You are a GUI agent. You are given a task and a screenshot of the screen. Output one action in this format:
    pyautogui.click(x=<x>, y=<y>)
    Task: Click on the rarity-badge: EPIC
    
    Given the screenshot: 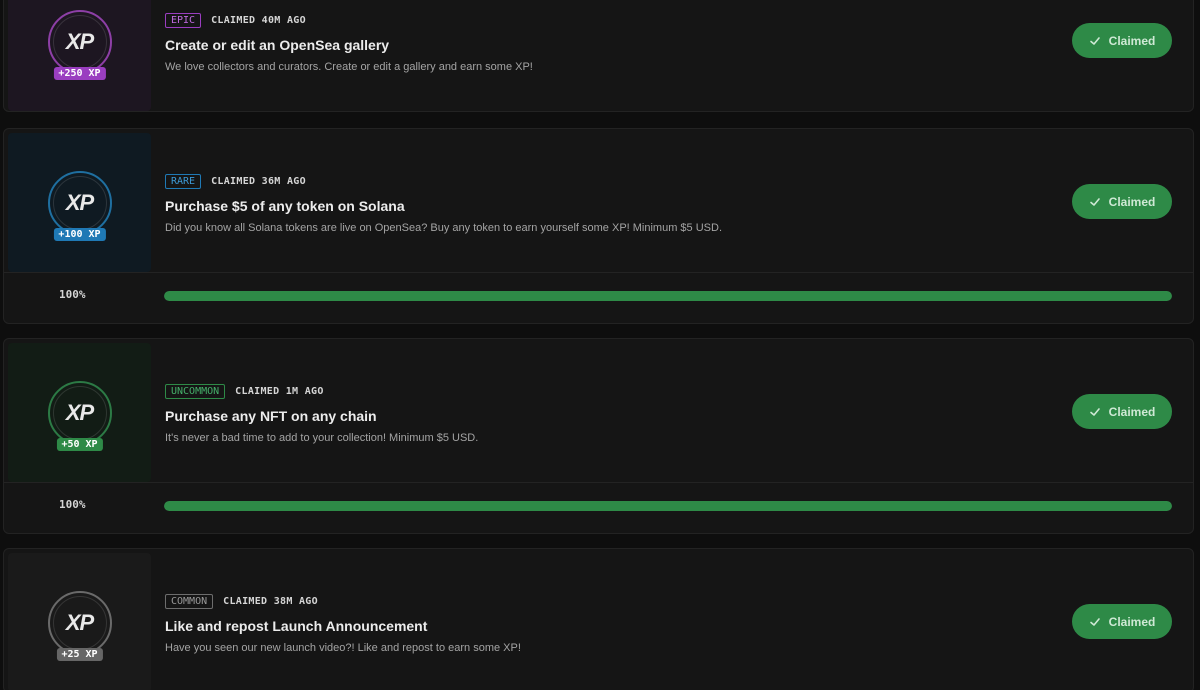 What is the action you would take?
    pyautogui.click(x=183, y=20)
    